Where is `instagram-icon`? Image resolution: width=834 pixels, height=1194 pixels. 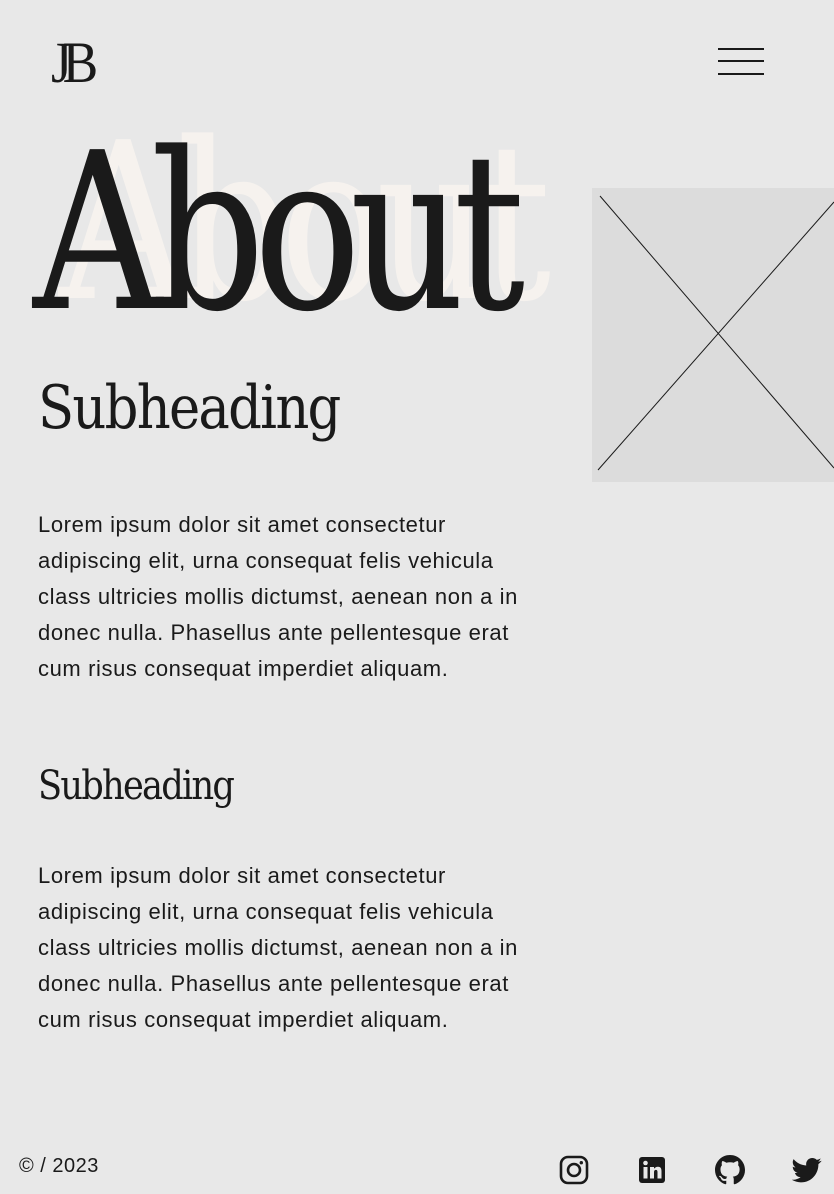
instagram-icon is located at coordinates (574, 1170).